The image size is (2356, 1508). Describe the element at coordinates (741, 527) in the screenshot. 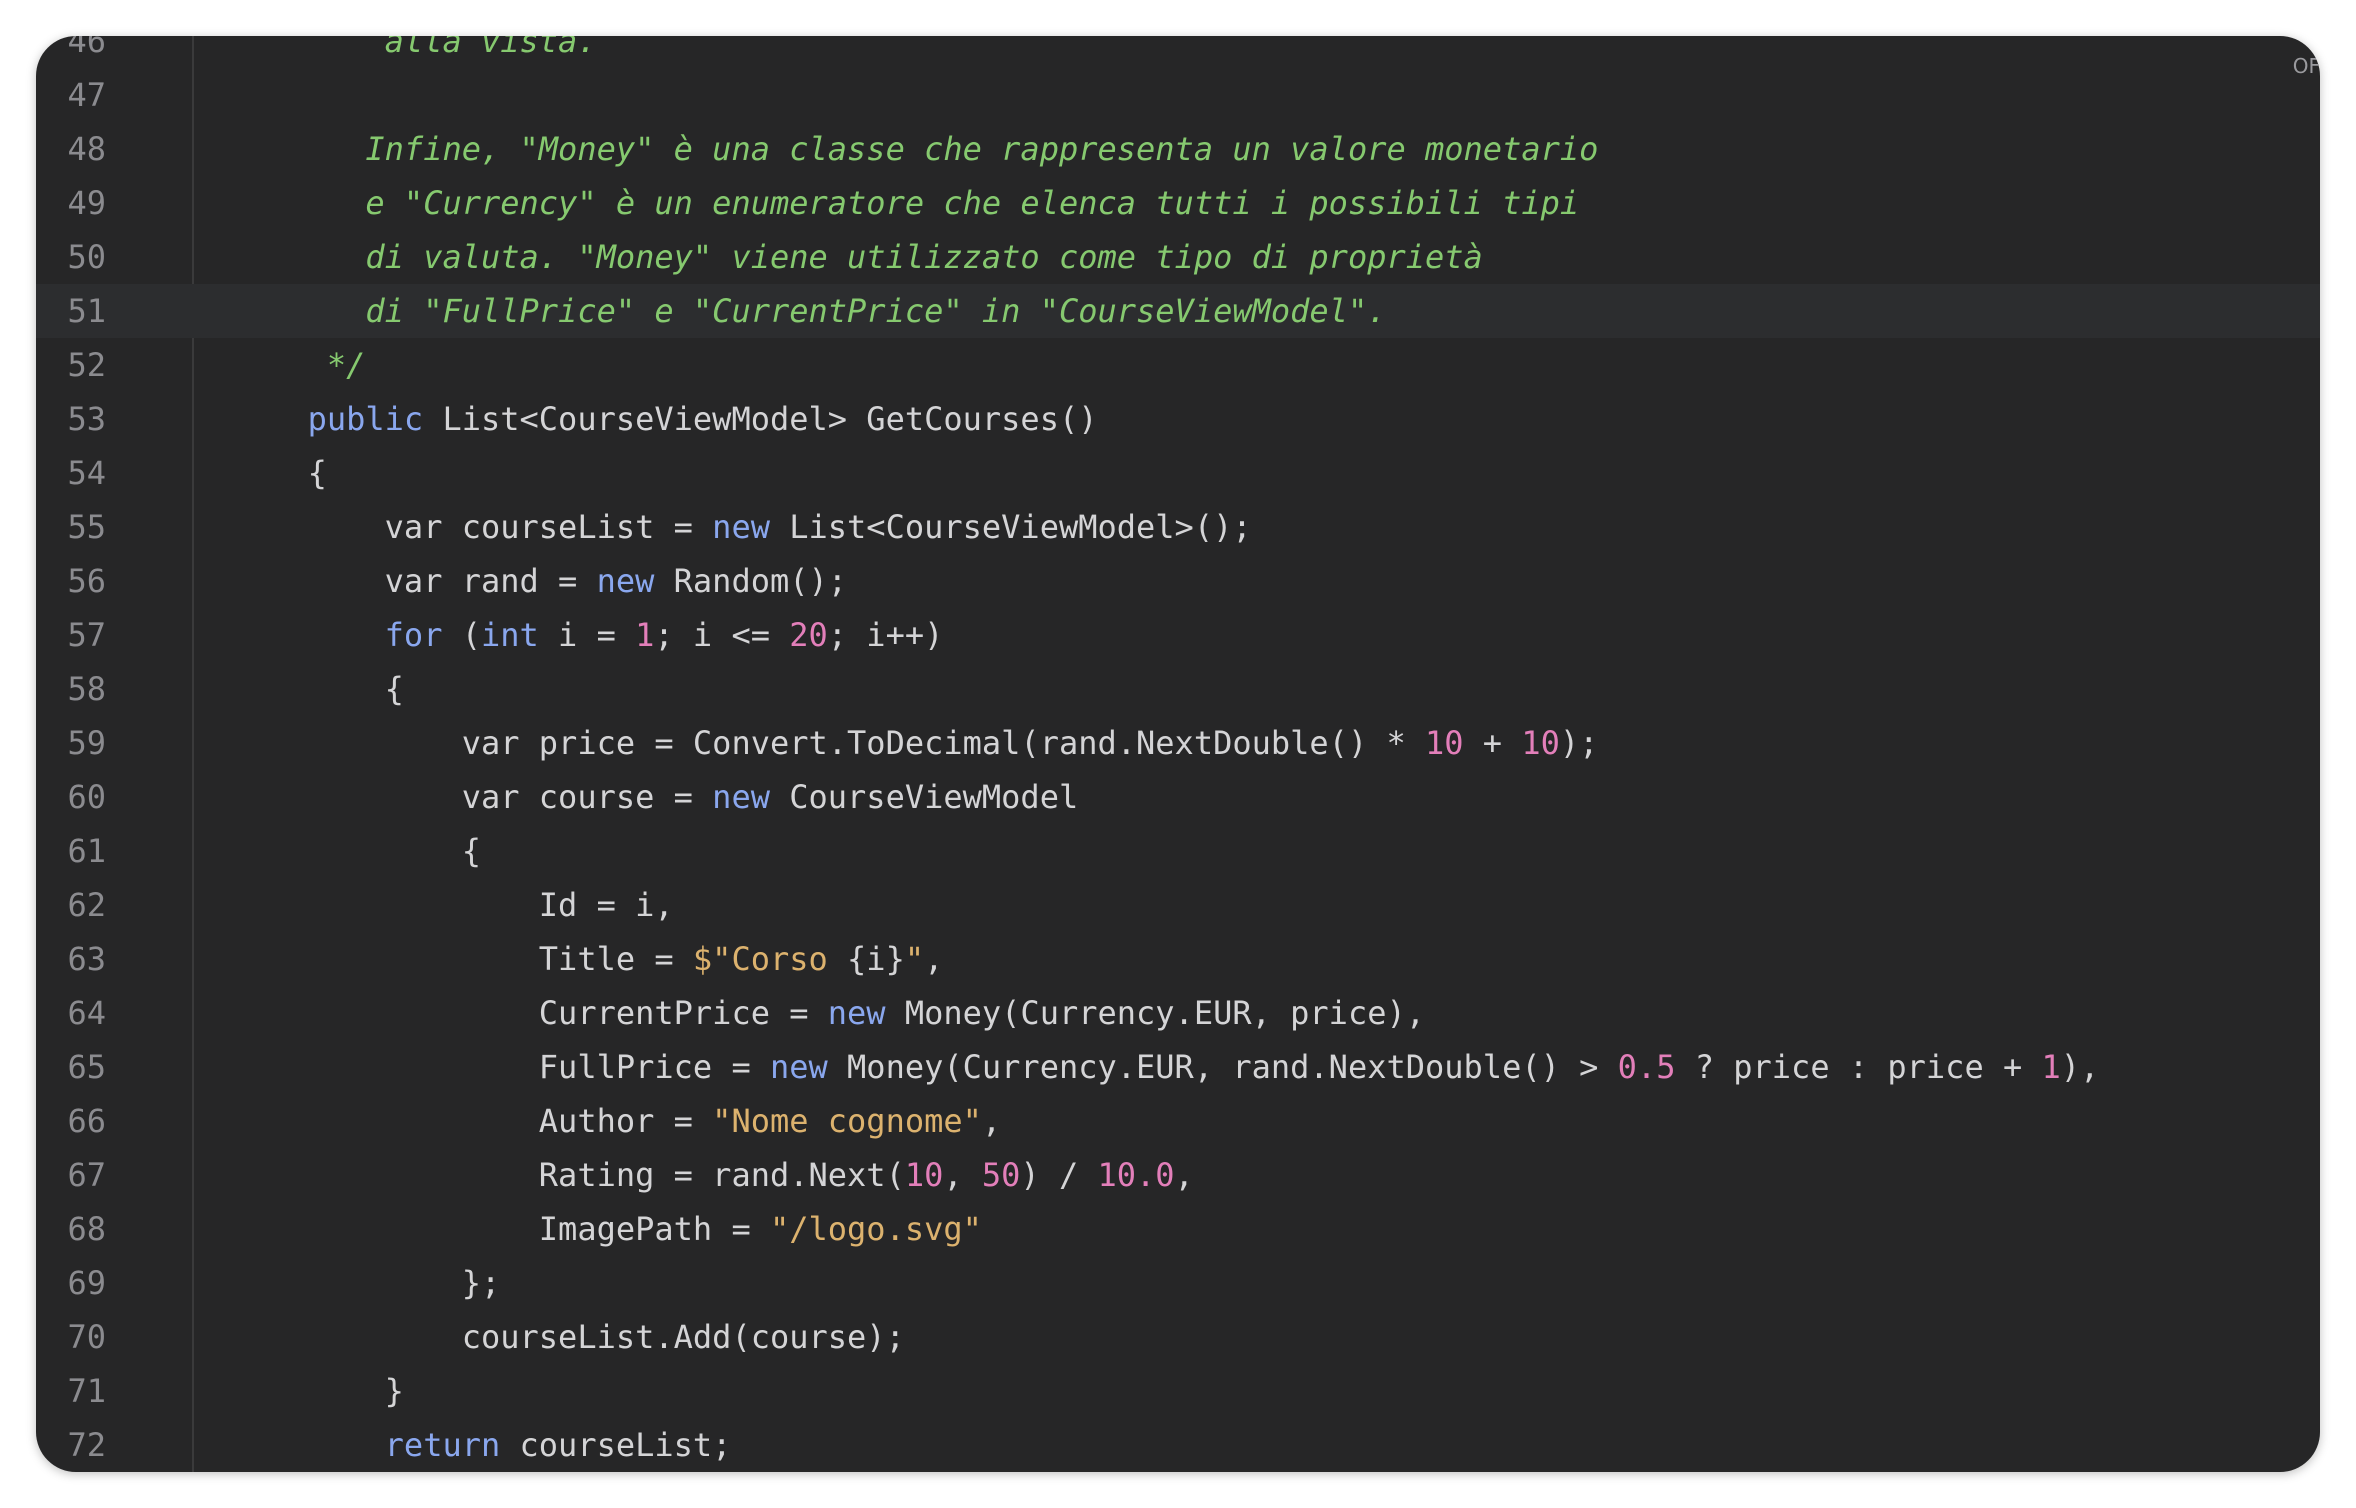

I see `code-token: new` at that location.